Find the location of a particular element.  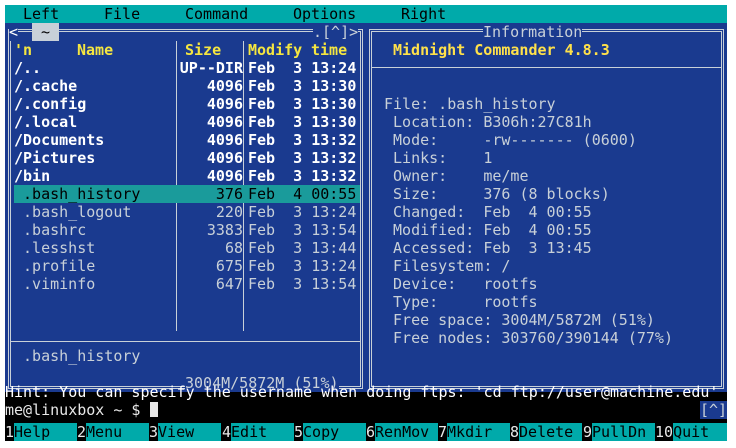

fkey-menu: 2Menu is located at coordinates (113, 432).